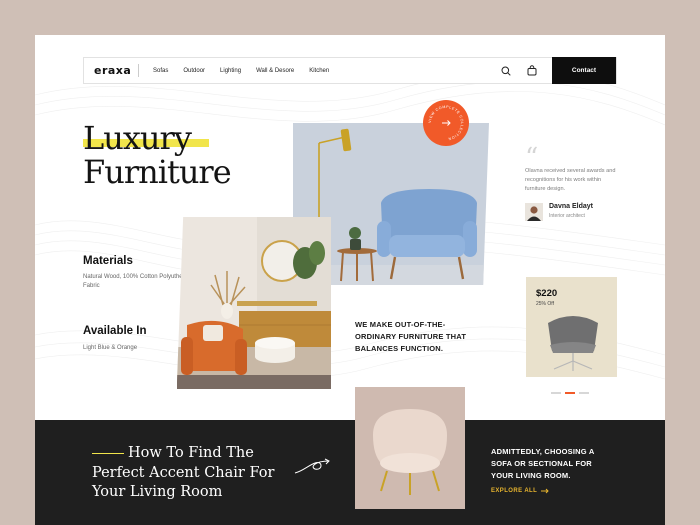  I want to click on carousel-dots, so click(570, 393).